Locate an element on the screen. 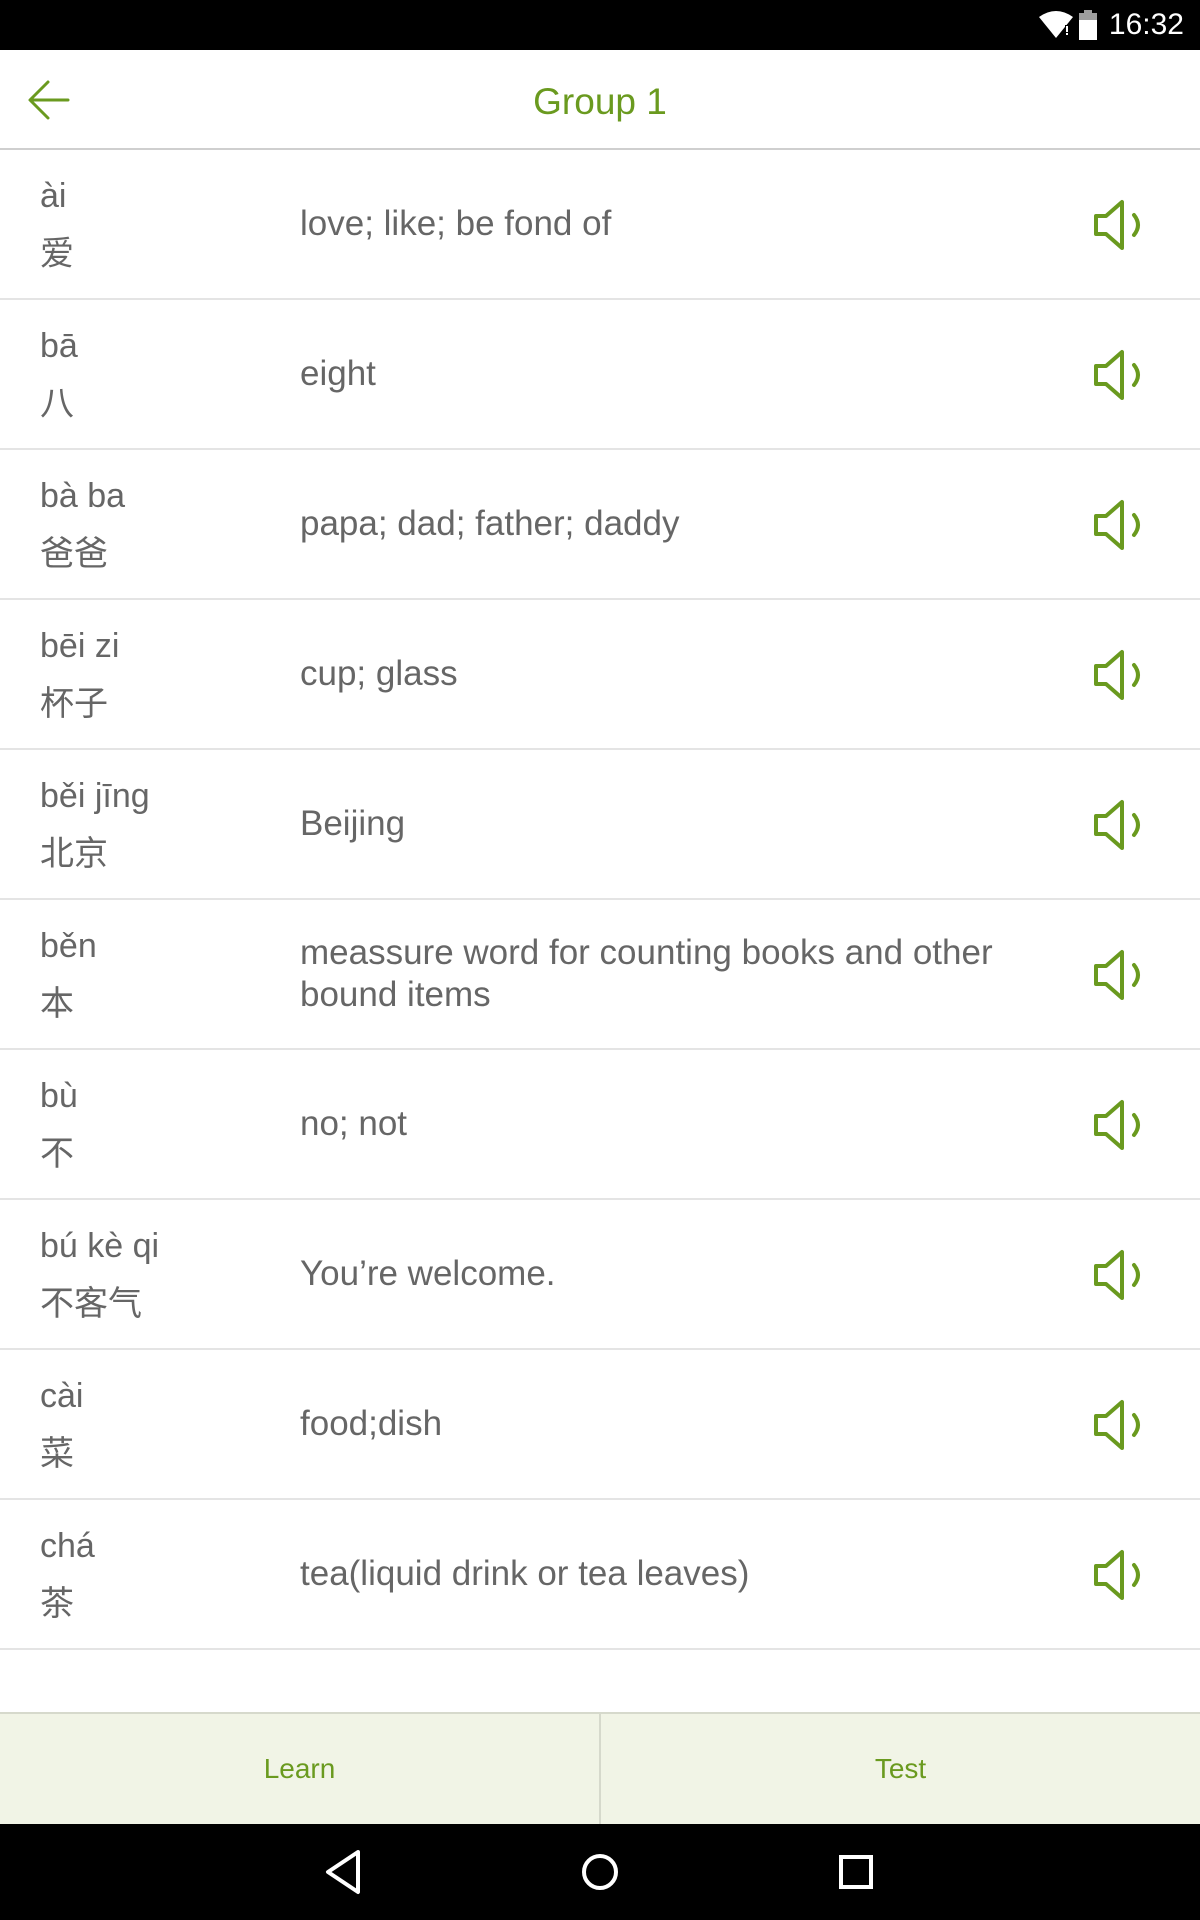 Image resolution: width=1200 pixels, height=1920 pixels. test-button: Test is located at coordinates (900, 1769).